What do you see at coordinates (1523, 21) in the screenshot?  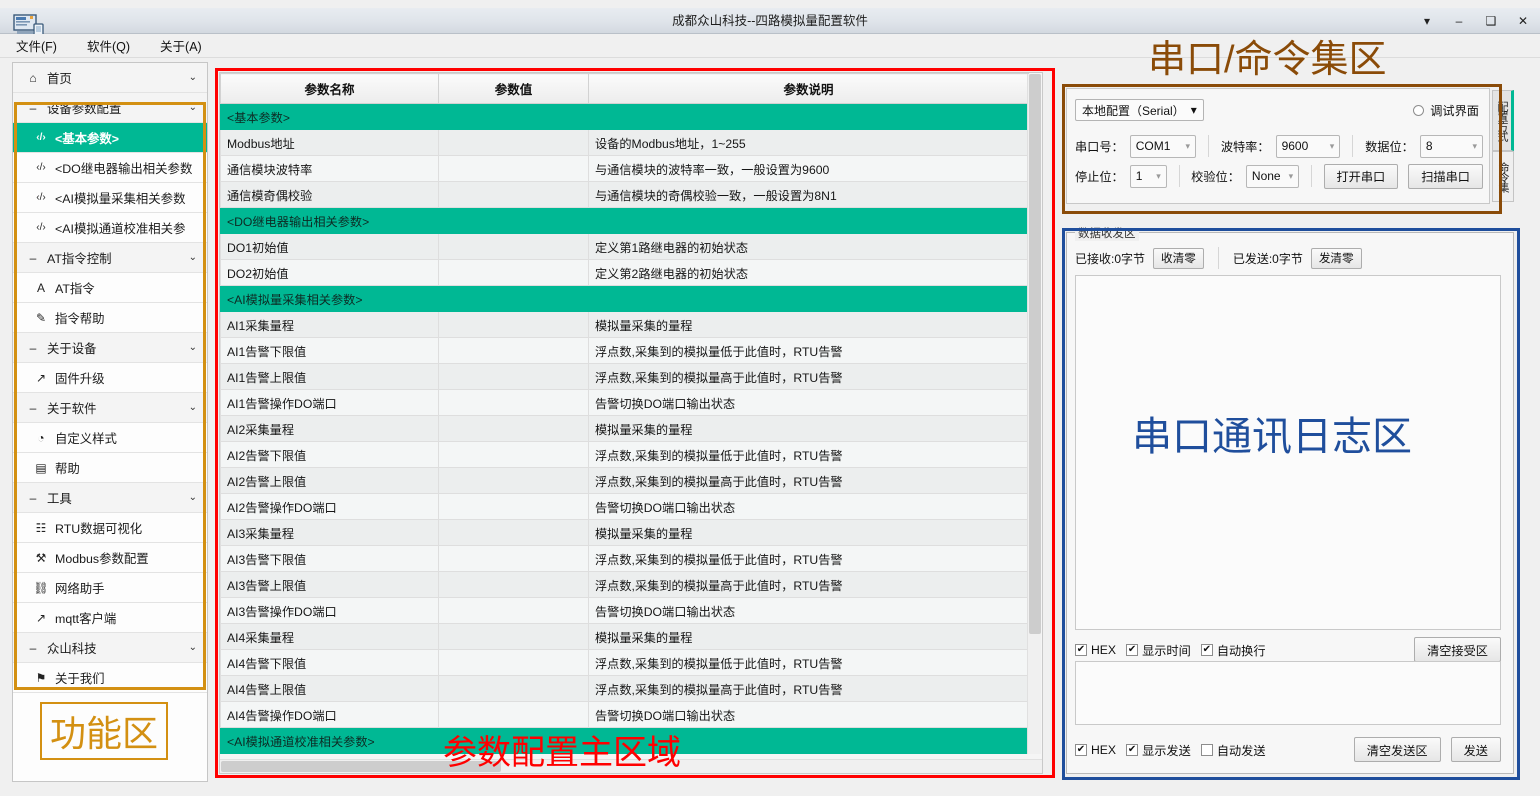 I see `close-button: ✕` at bounding box center [1523, 21].